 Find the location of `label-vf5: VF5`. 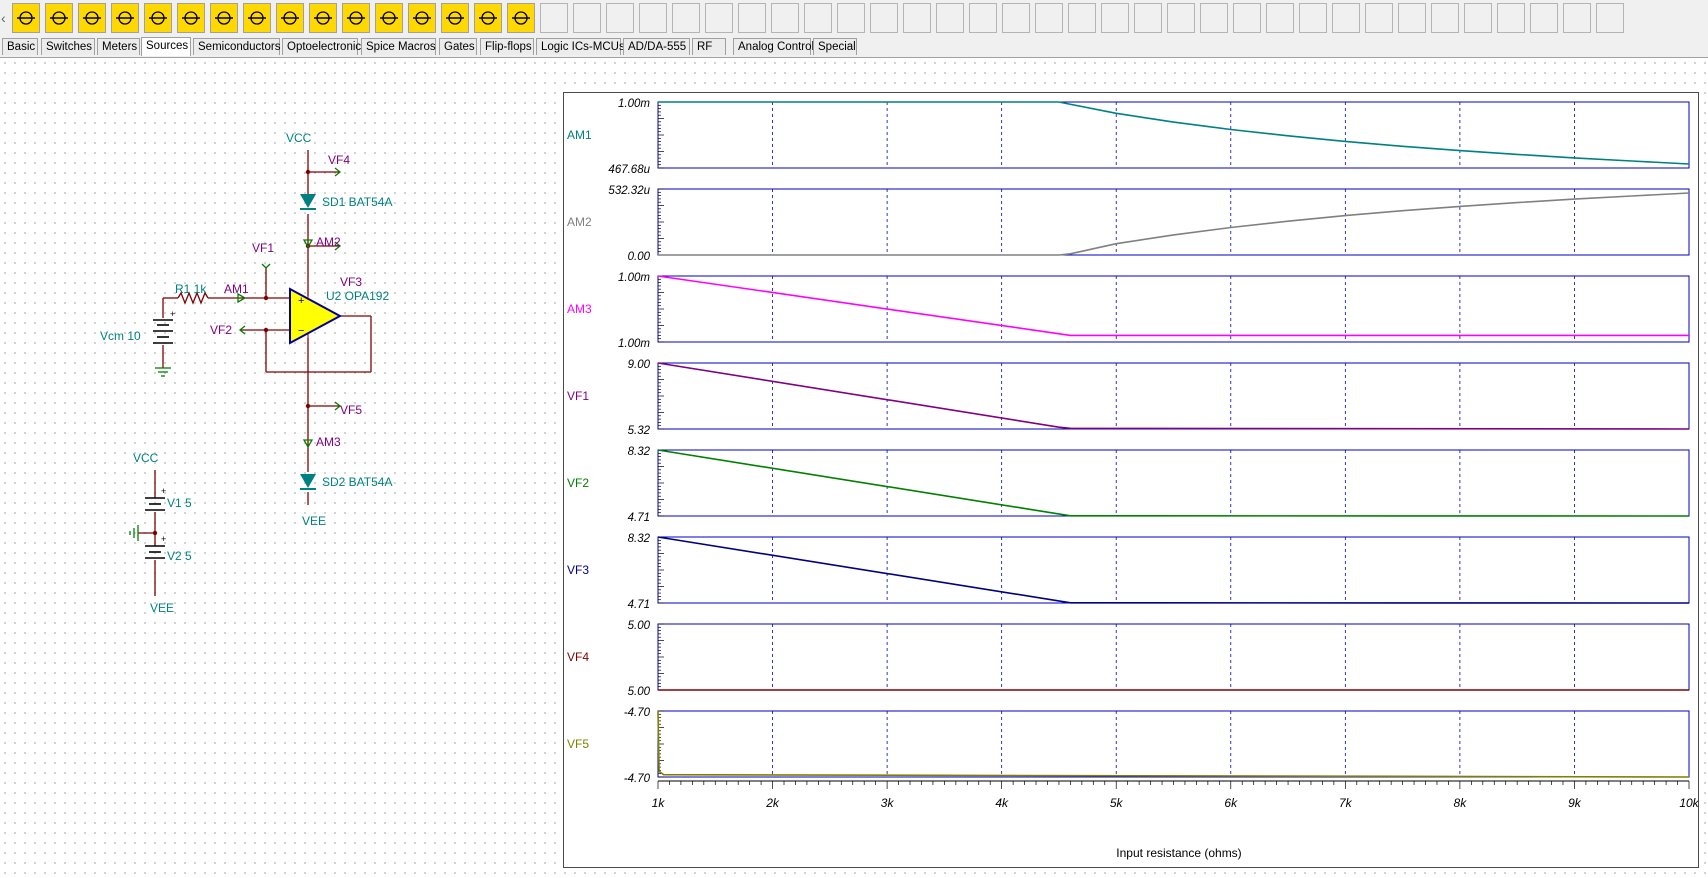

label-vf5: VF5 is located at coordinates (351, 410).